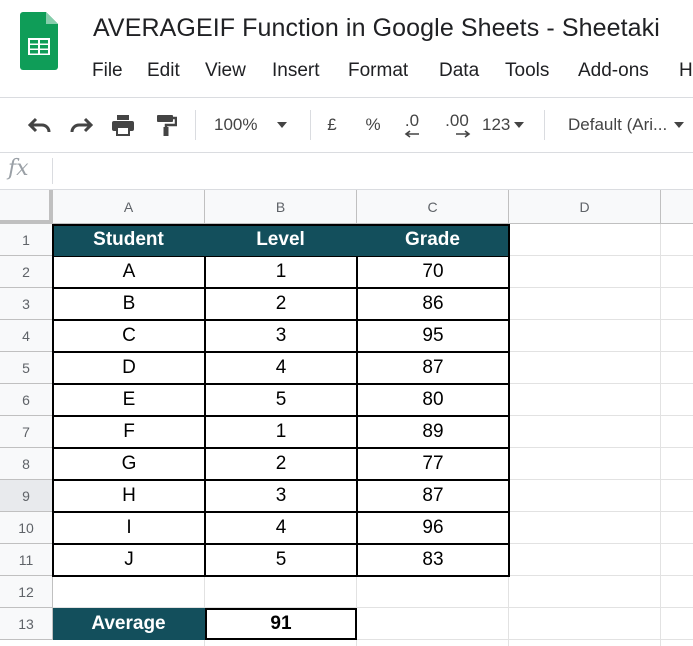 This screenshot has height=646, width=693. What do you see at coordinates (129, 464) in the screenshot?
I see `table-cell: G` at bounding box center [129, 464].